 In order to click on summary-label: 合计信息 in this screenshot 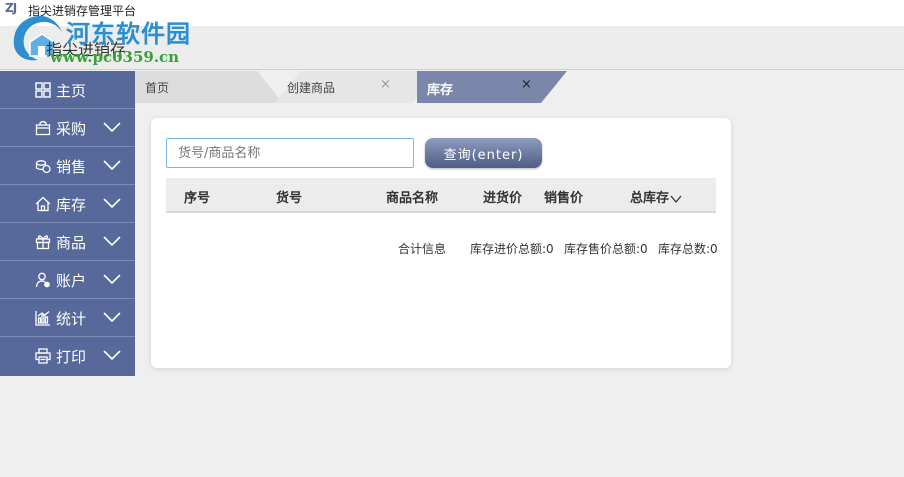, I will do `click(422, 249)`.